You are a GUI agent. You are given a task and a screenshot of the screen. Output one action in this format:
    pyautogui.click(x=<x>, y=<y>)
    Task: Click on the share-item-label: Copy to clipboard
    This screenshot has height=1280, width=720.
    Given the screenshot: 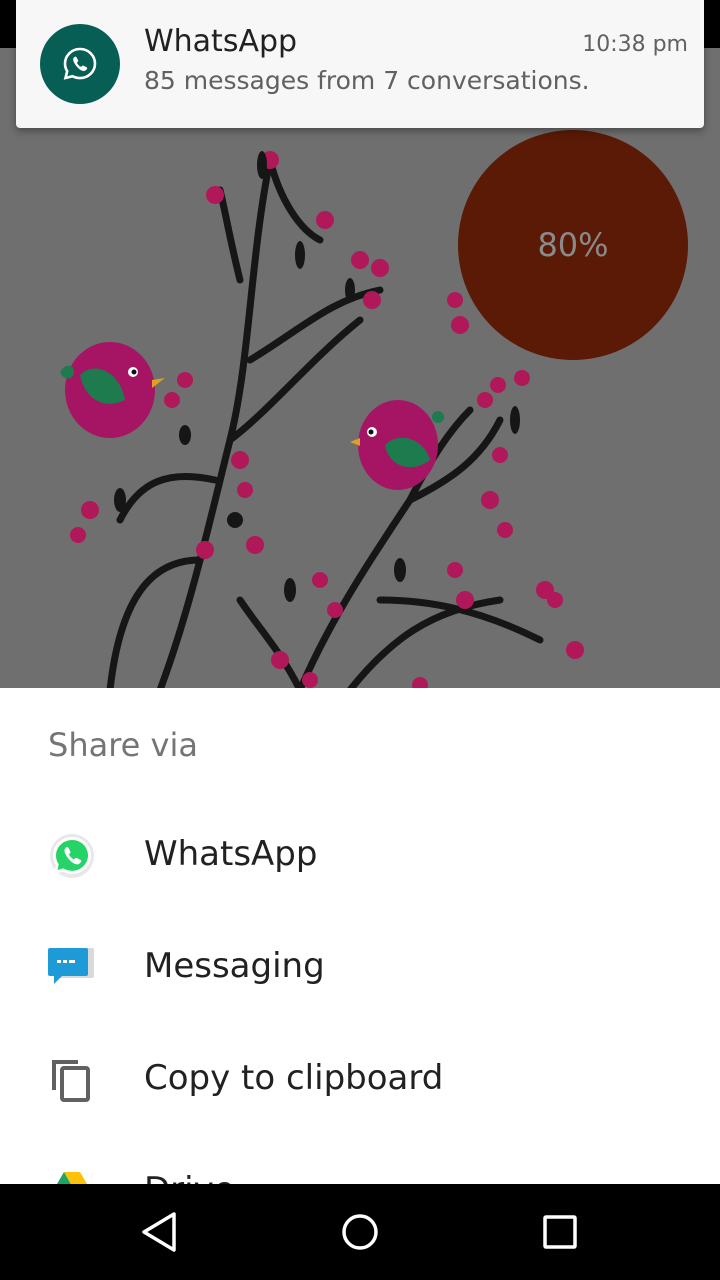 What is the action you would take?
    pyautogui.click(x=294, y=1078)
    